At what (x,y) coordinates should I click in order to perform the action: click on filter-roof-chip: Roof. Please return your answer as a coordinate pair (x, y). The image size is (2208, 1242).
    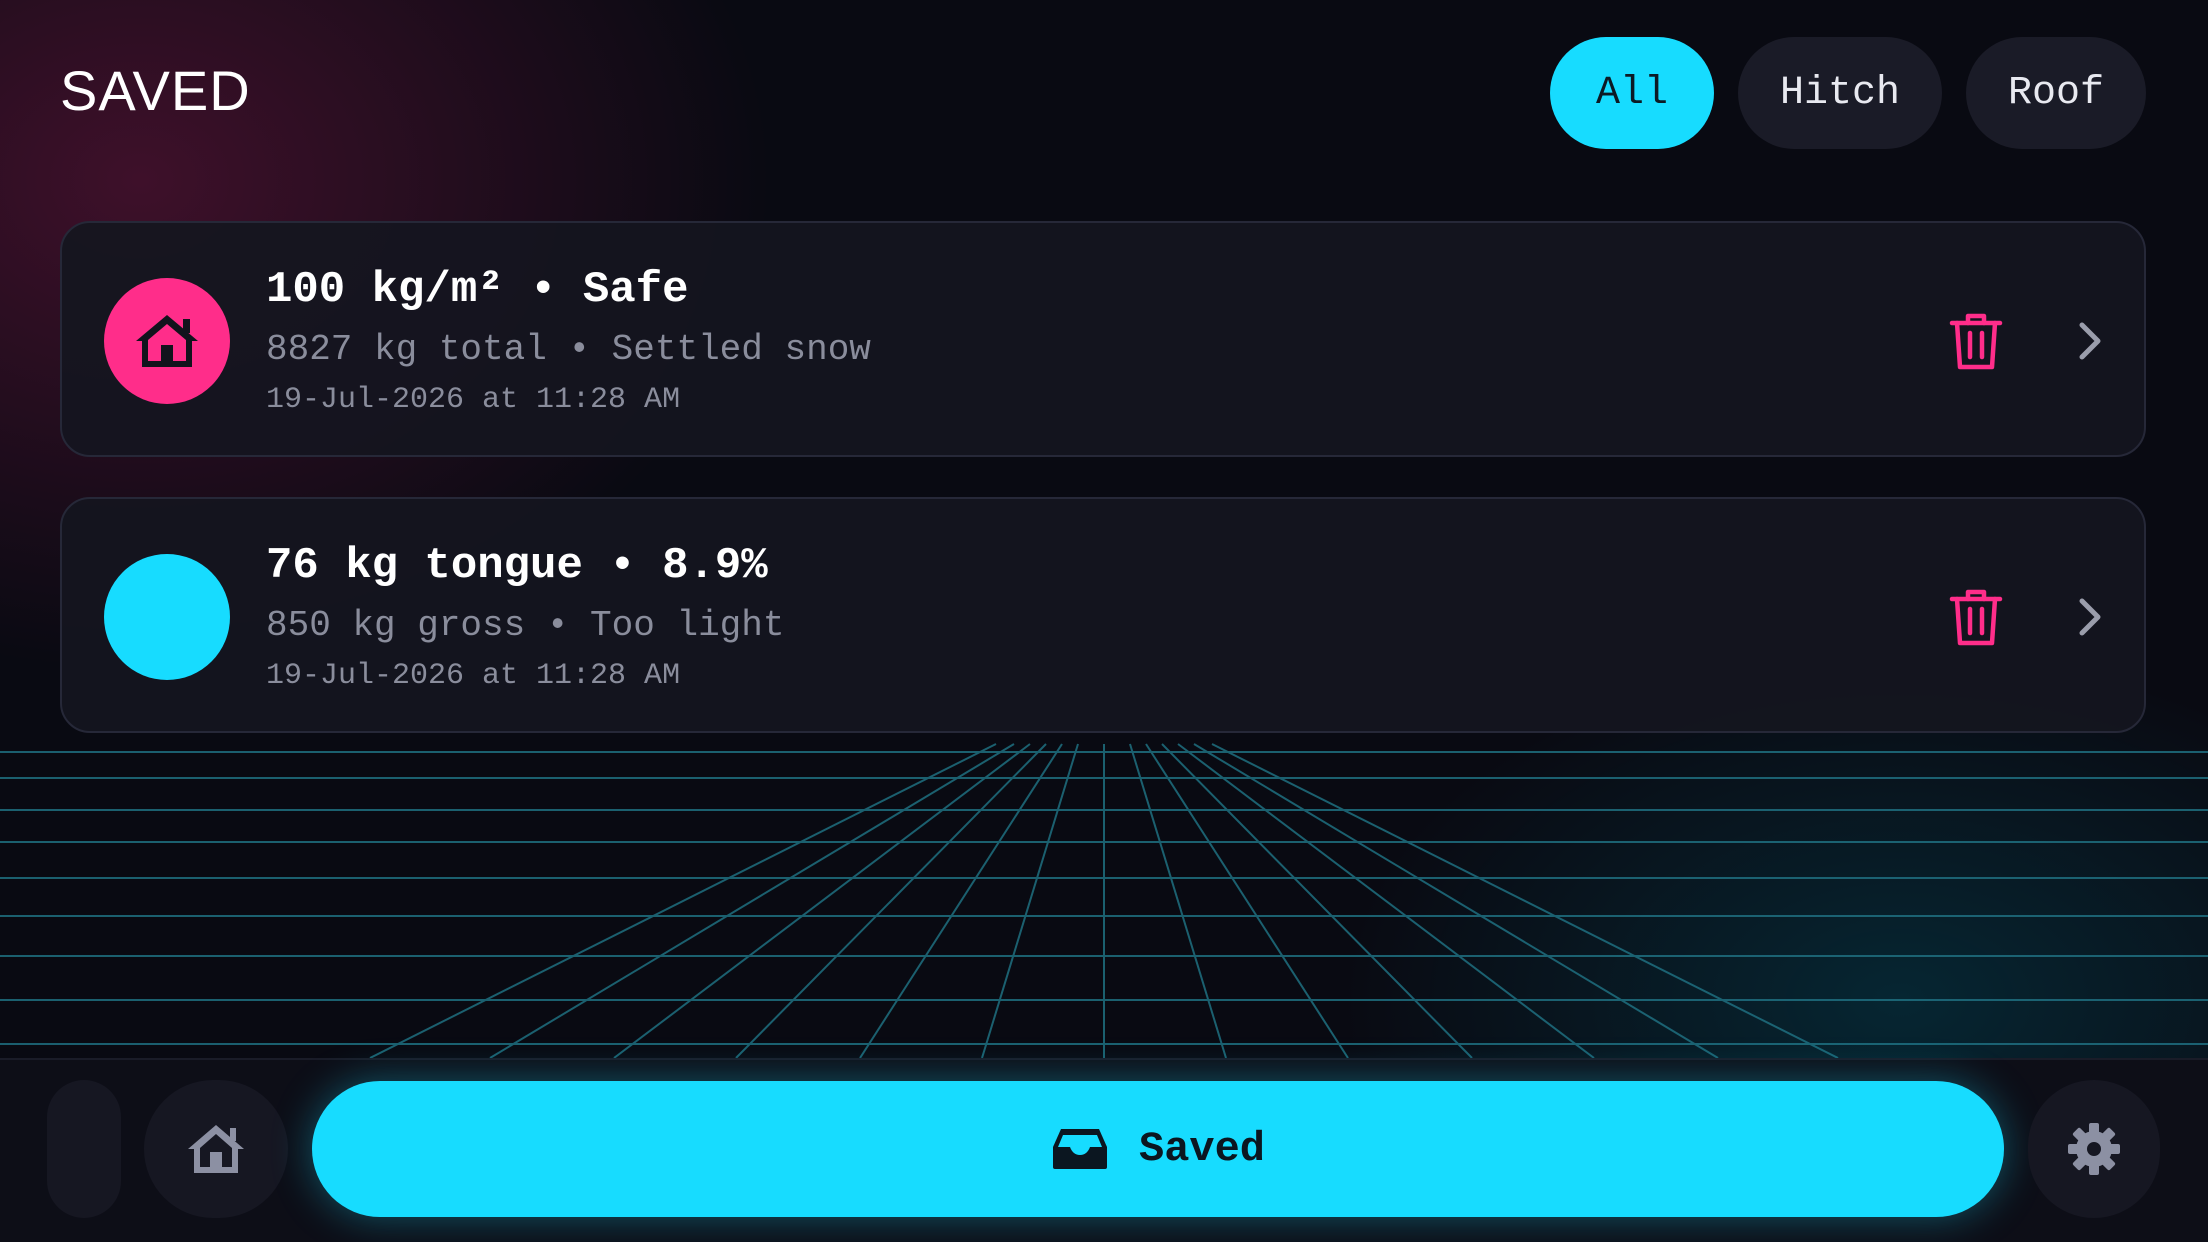
    Looking at the image, I should click on (2055, 93).